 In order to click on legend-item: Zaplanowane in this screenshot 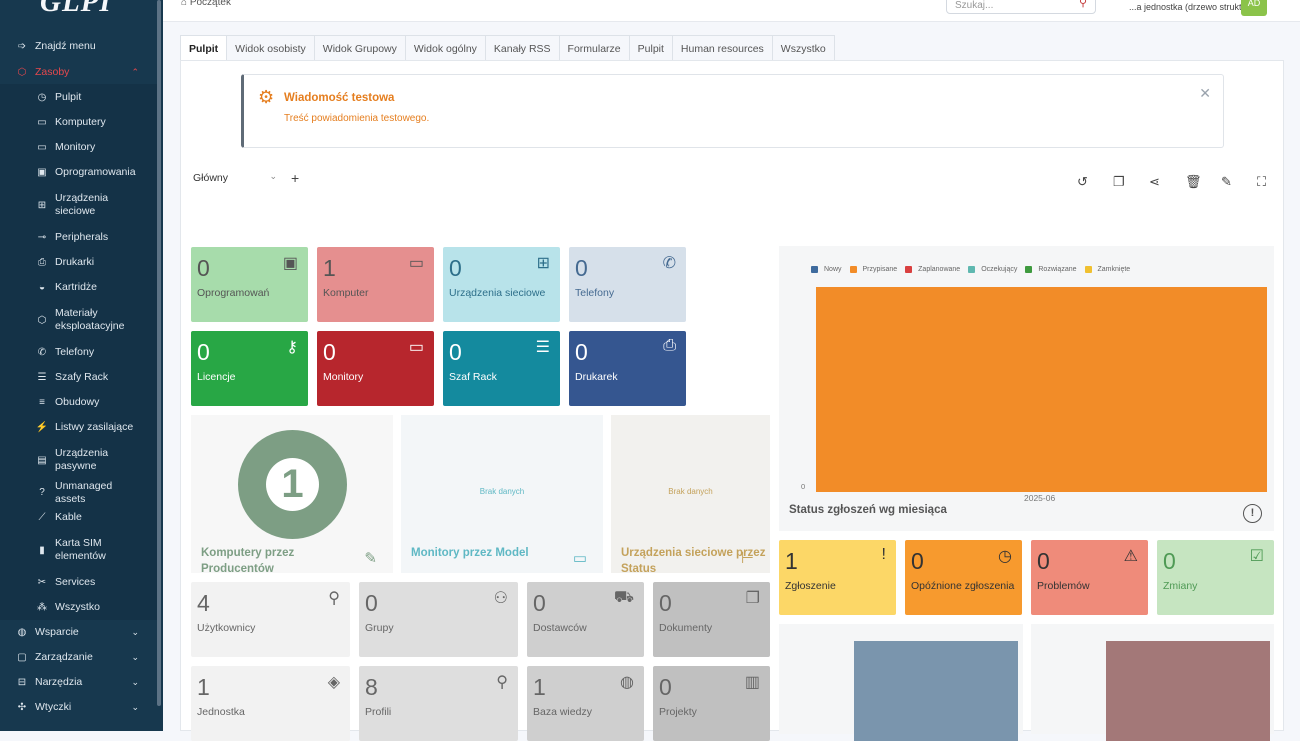, I will do `click(932, 269)`.